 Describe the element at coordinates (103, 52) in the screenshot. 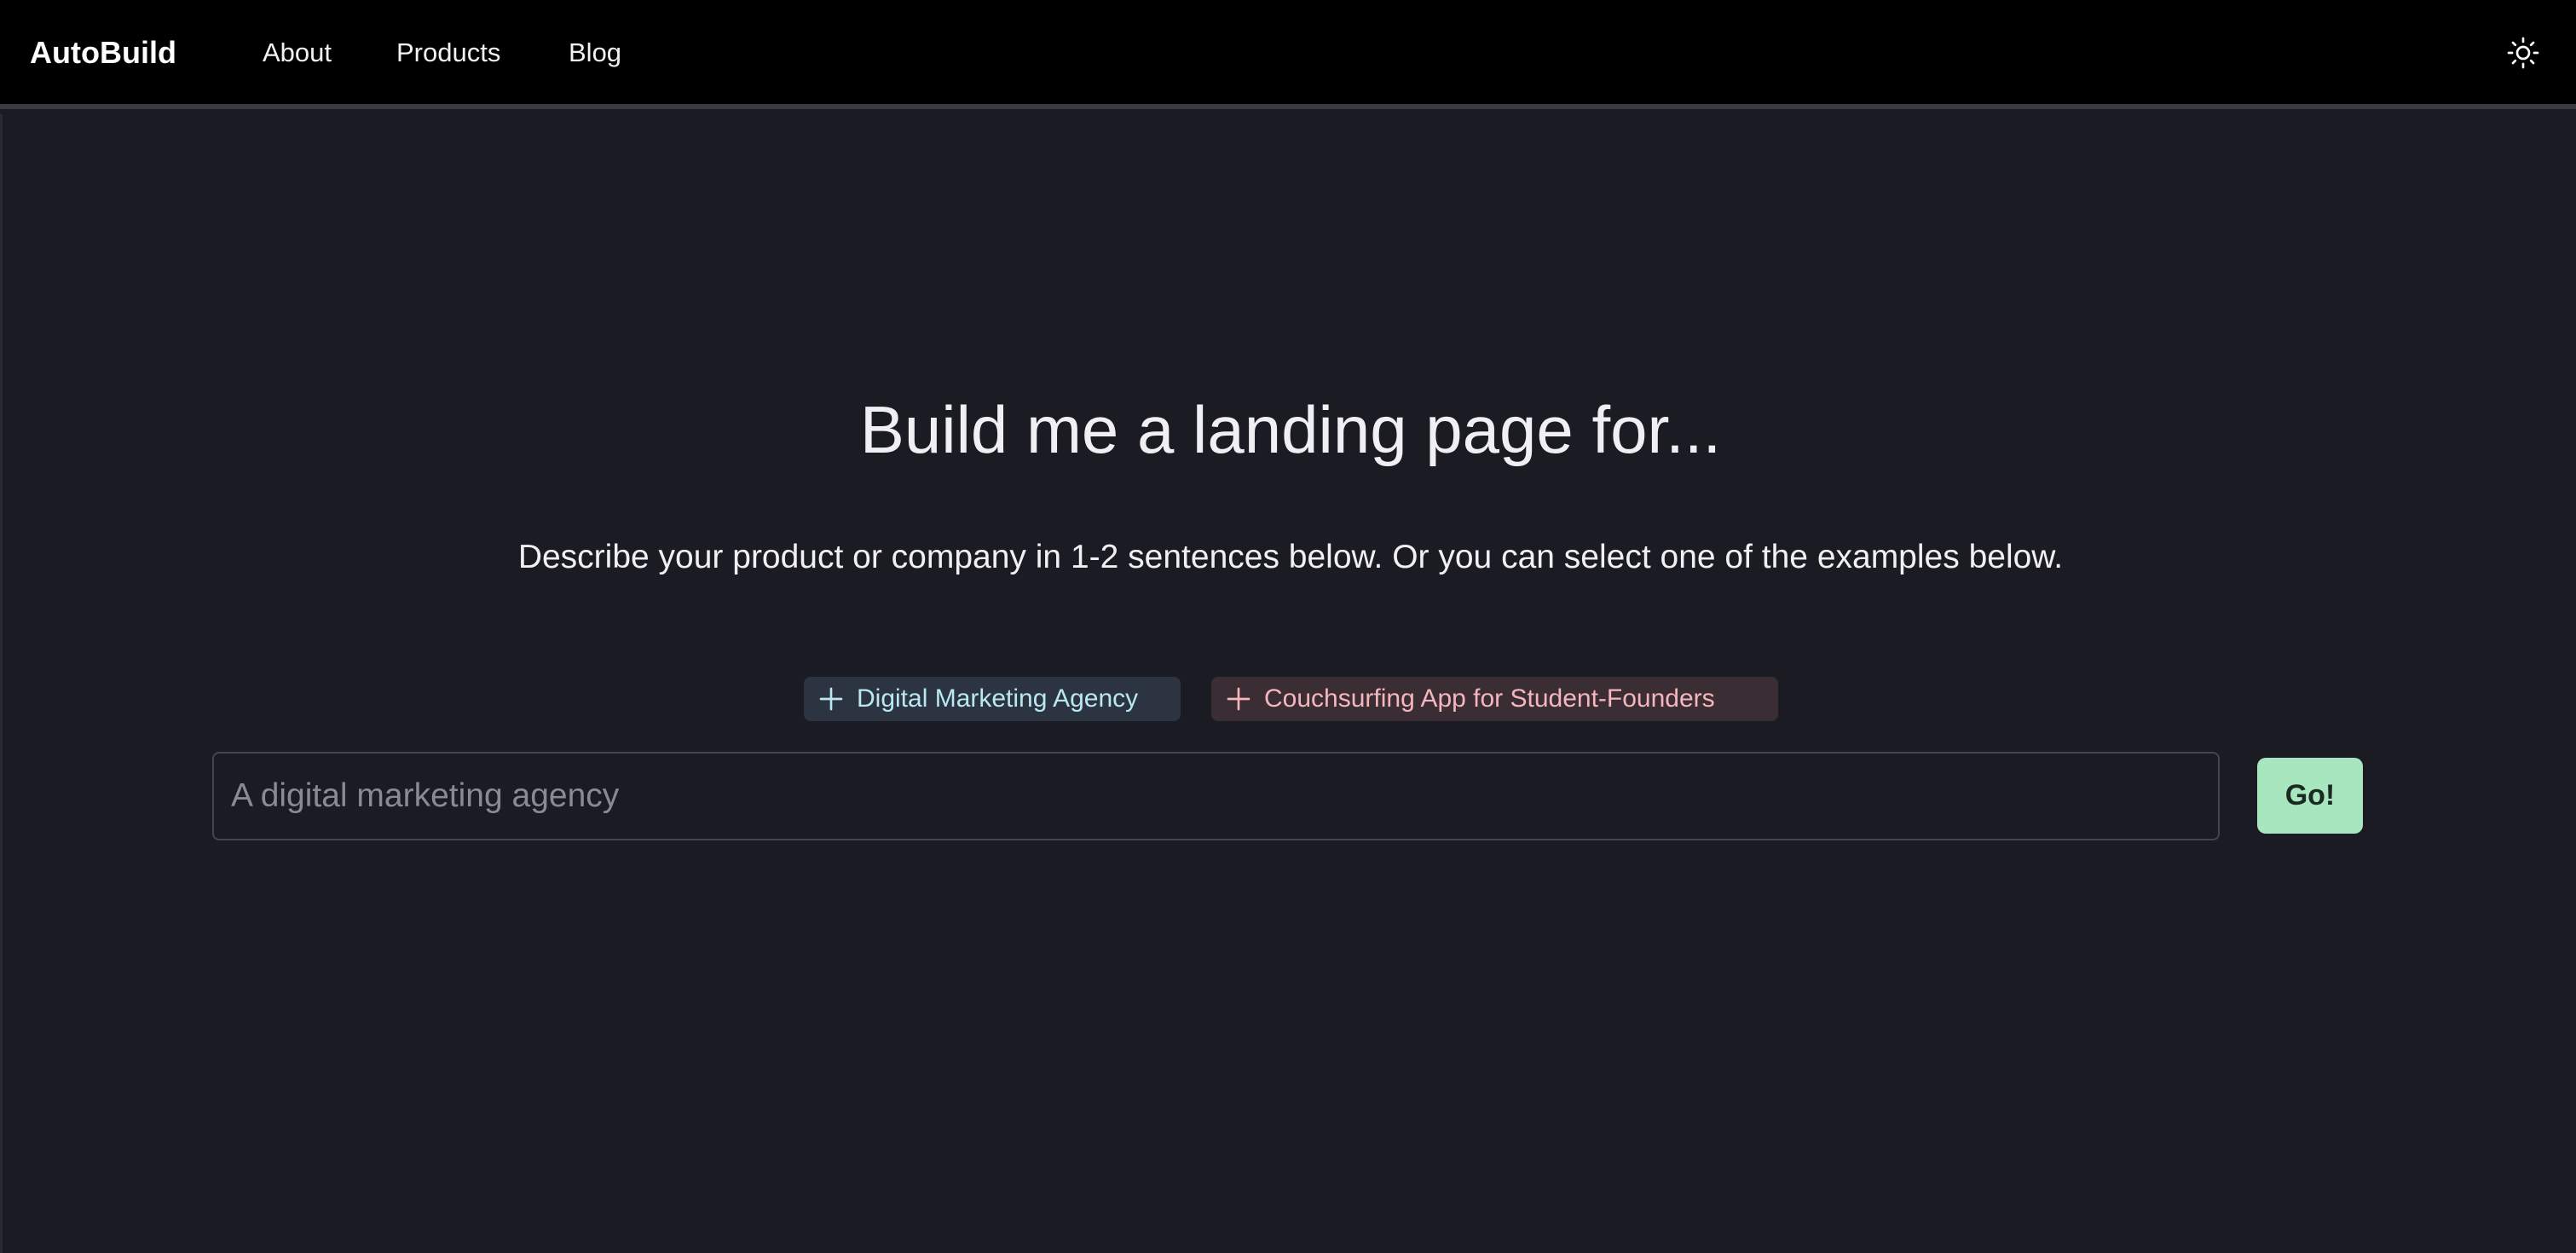

I see `brand-logo: AutoBuild` at that location.